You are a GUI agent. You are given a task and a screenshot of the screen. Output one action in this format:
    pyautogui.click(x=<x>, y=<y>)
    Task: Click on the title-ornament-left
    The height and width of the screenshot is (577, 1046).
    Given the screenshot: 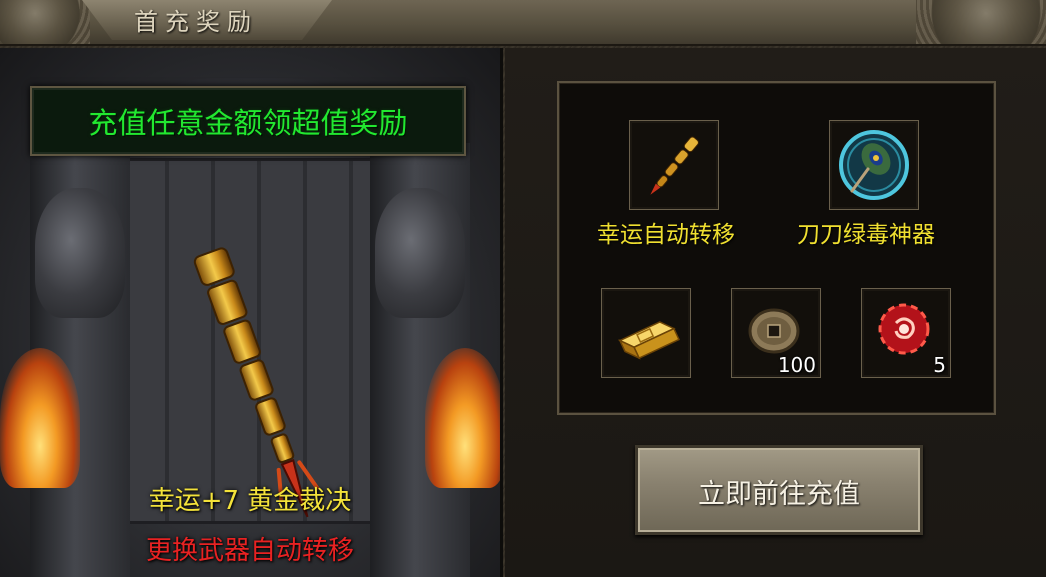 What is the action you would take?
    pyautogui.click(x=45, y=22)
    